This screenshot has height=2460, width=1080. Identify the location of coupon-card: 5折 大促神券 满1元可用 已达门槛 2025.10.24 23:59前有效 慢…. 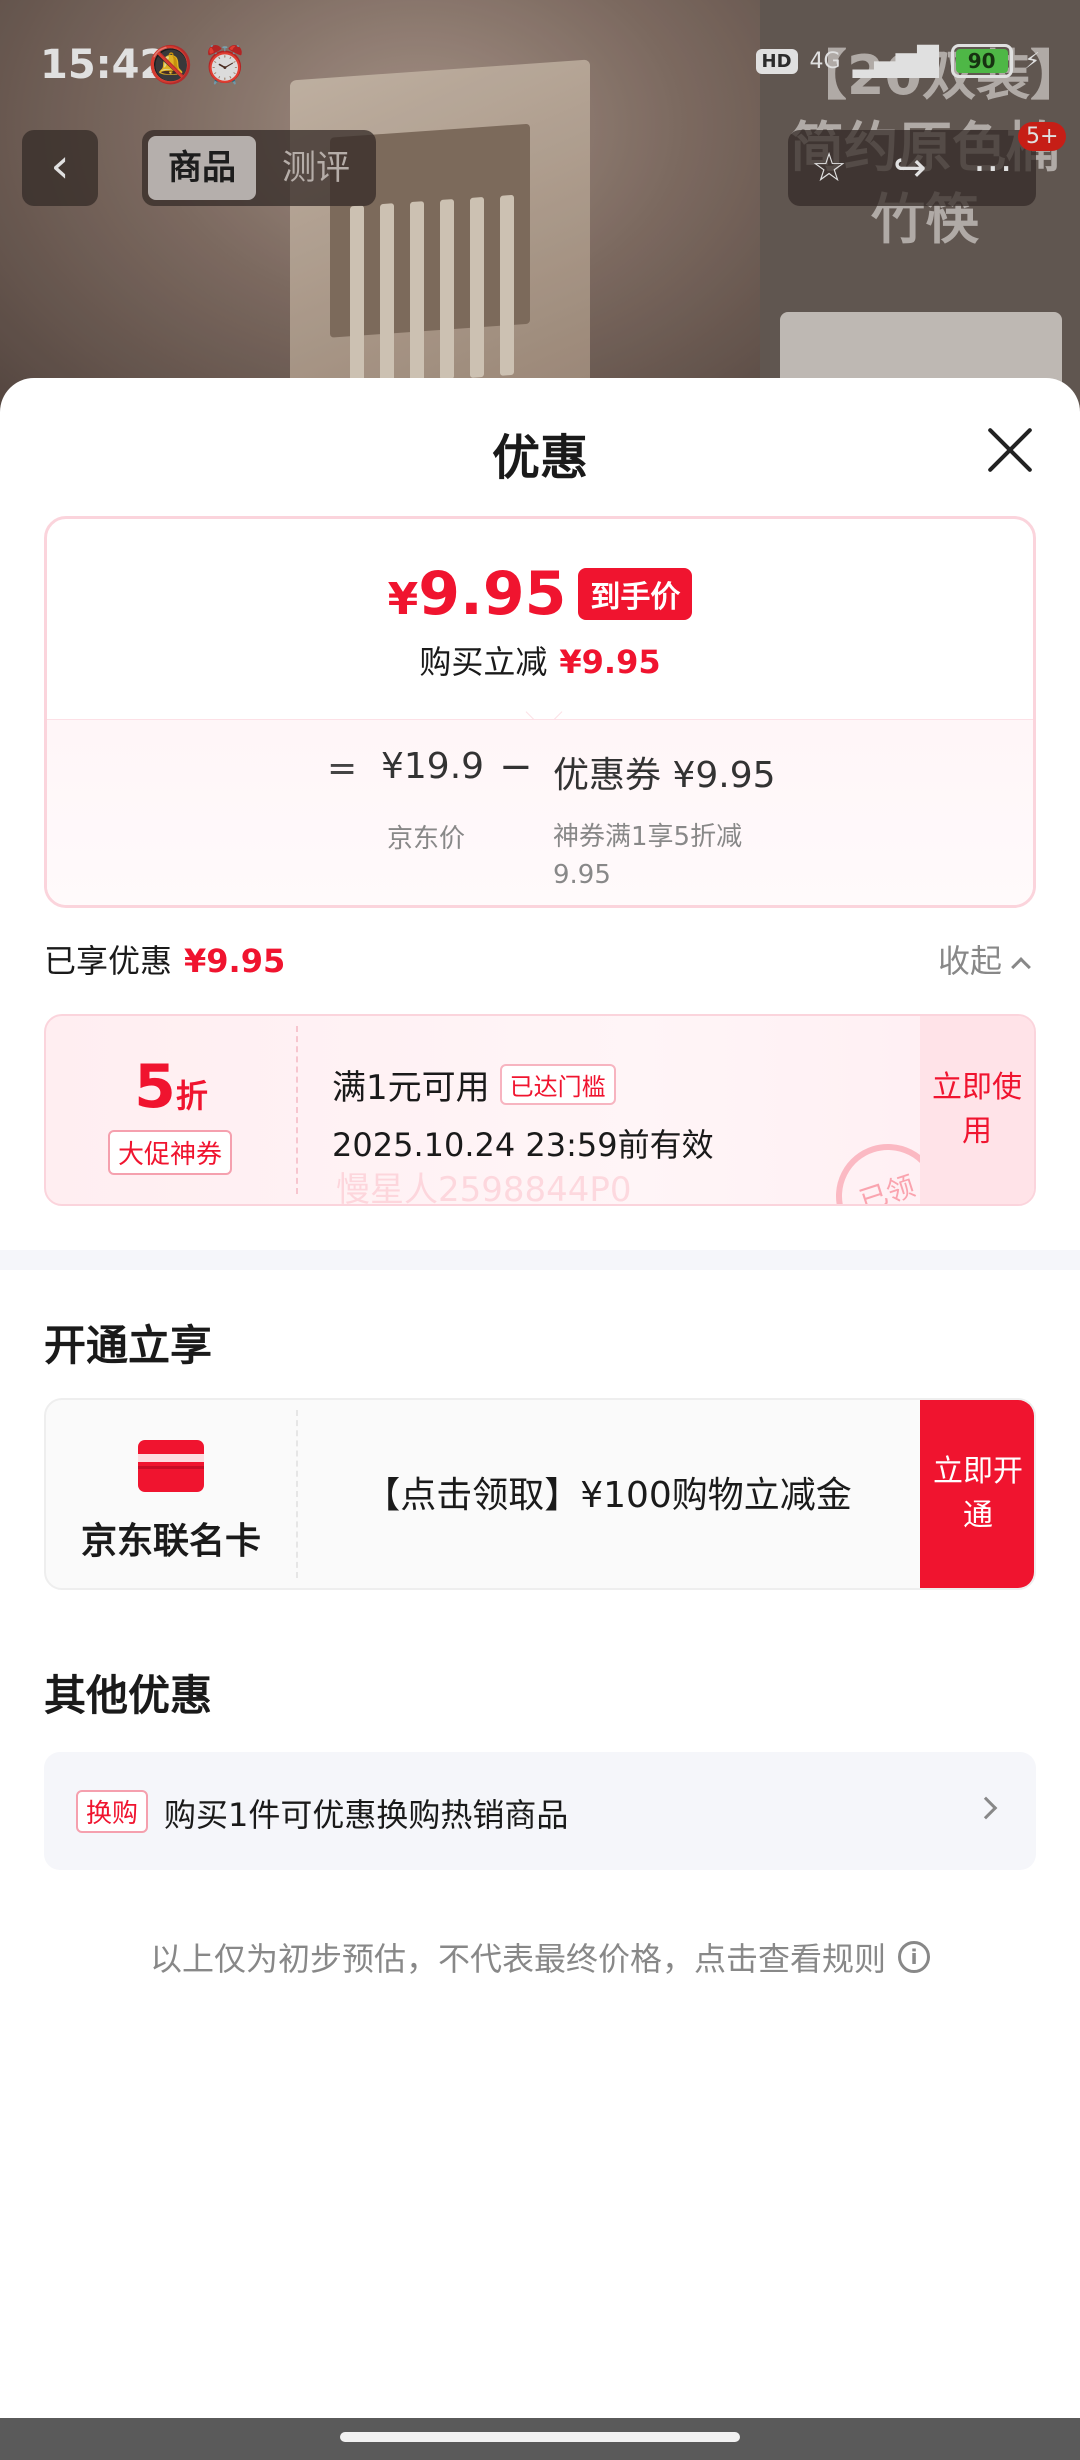
(540, 1110).